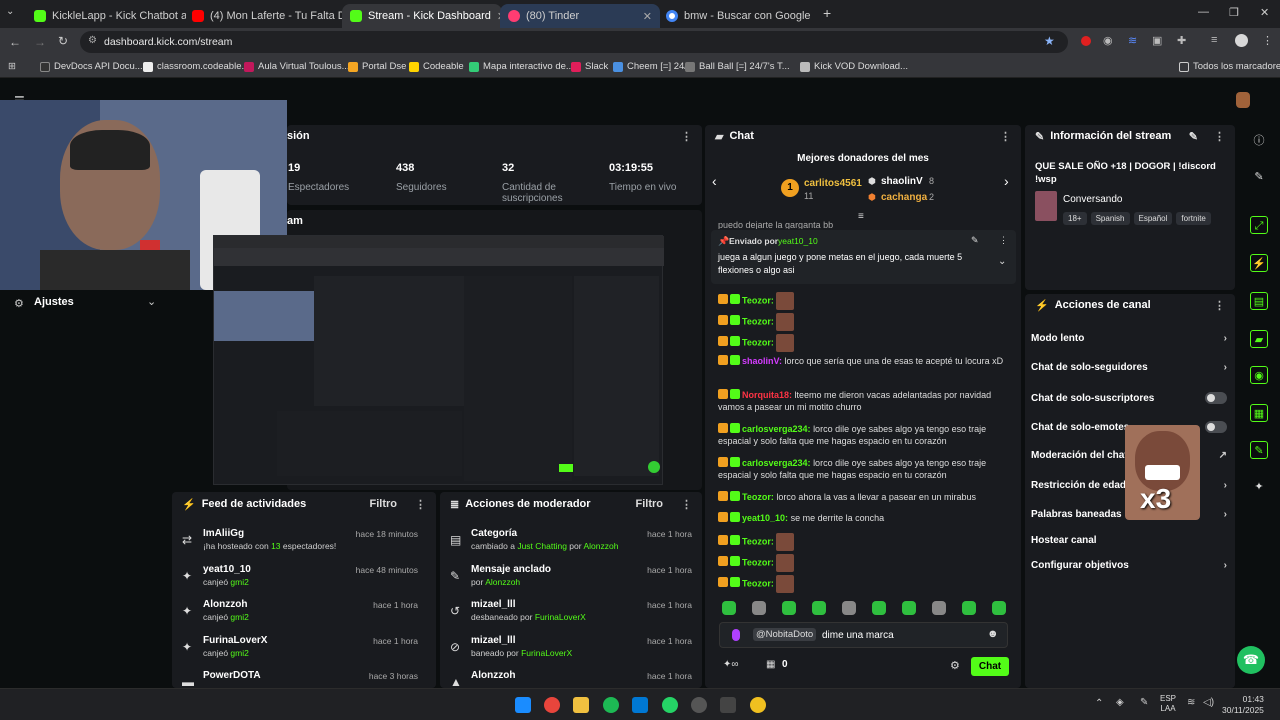  I want to click on emoji-picker-icon: ☻, so click(993, 634).